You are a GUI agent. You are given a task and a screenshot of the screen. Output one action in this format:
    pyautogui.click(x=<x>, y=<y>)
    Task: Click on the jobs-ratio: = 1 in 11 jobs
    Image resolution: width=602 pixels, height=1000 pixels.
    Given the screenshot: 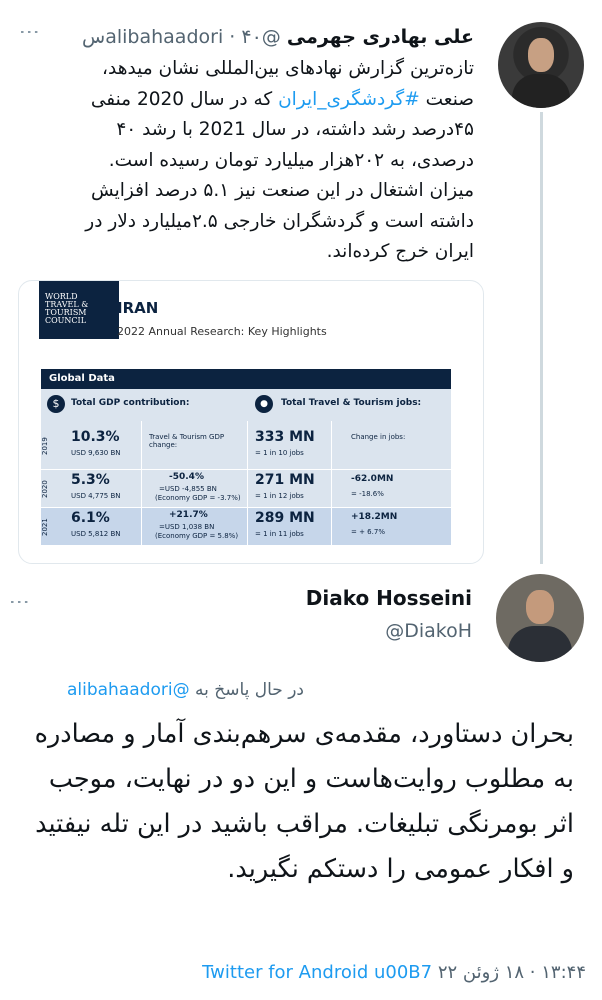 What is the action you would take?
    pyautogui.click(x=279, y=534)
    